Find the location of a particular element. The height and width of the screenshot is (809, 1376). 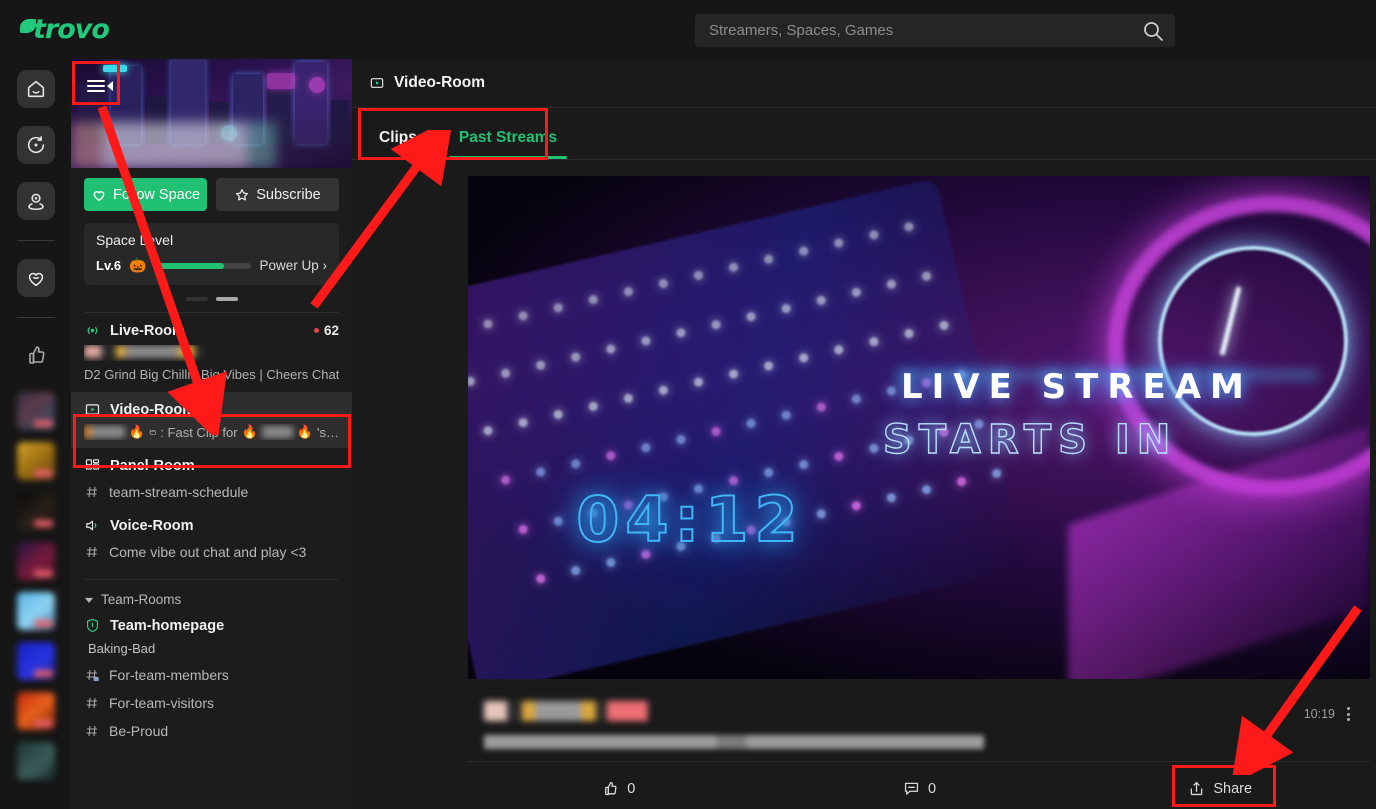

collapse-sidebar-icon is located at coordinates (100, 86).